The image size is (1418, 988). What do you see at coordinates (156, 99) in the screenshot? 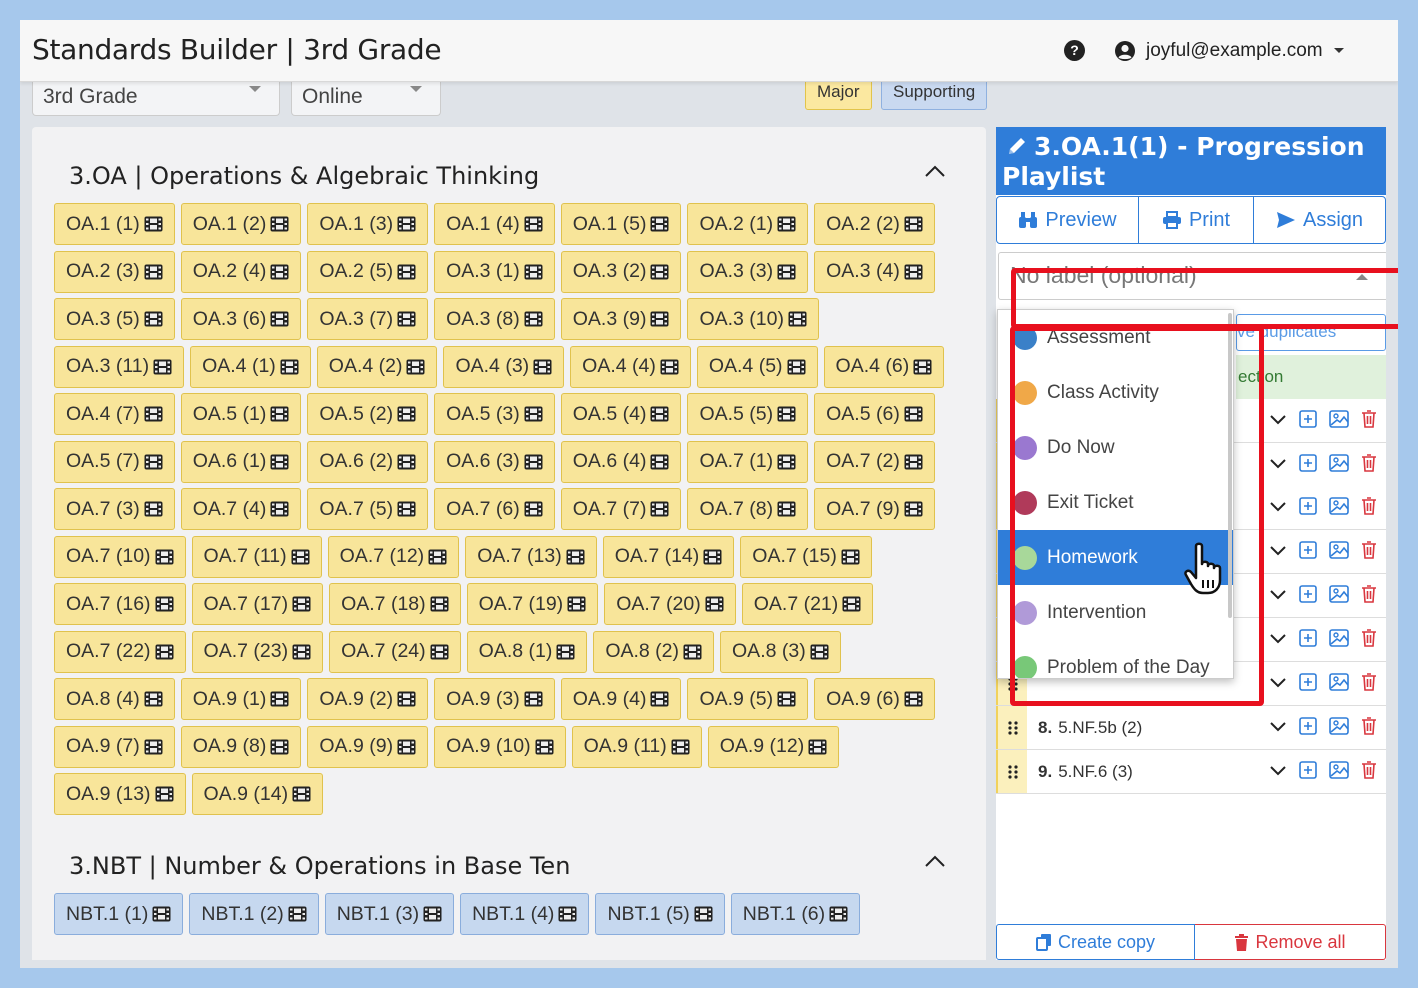
I see `grade-select: 3rd Grade` at bounding box center [156, 99].